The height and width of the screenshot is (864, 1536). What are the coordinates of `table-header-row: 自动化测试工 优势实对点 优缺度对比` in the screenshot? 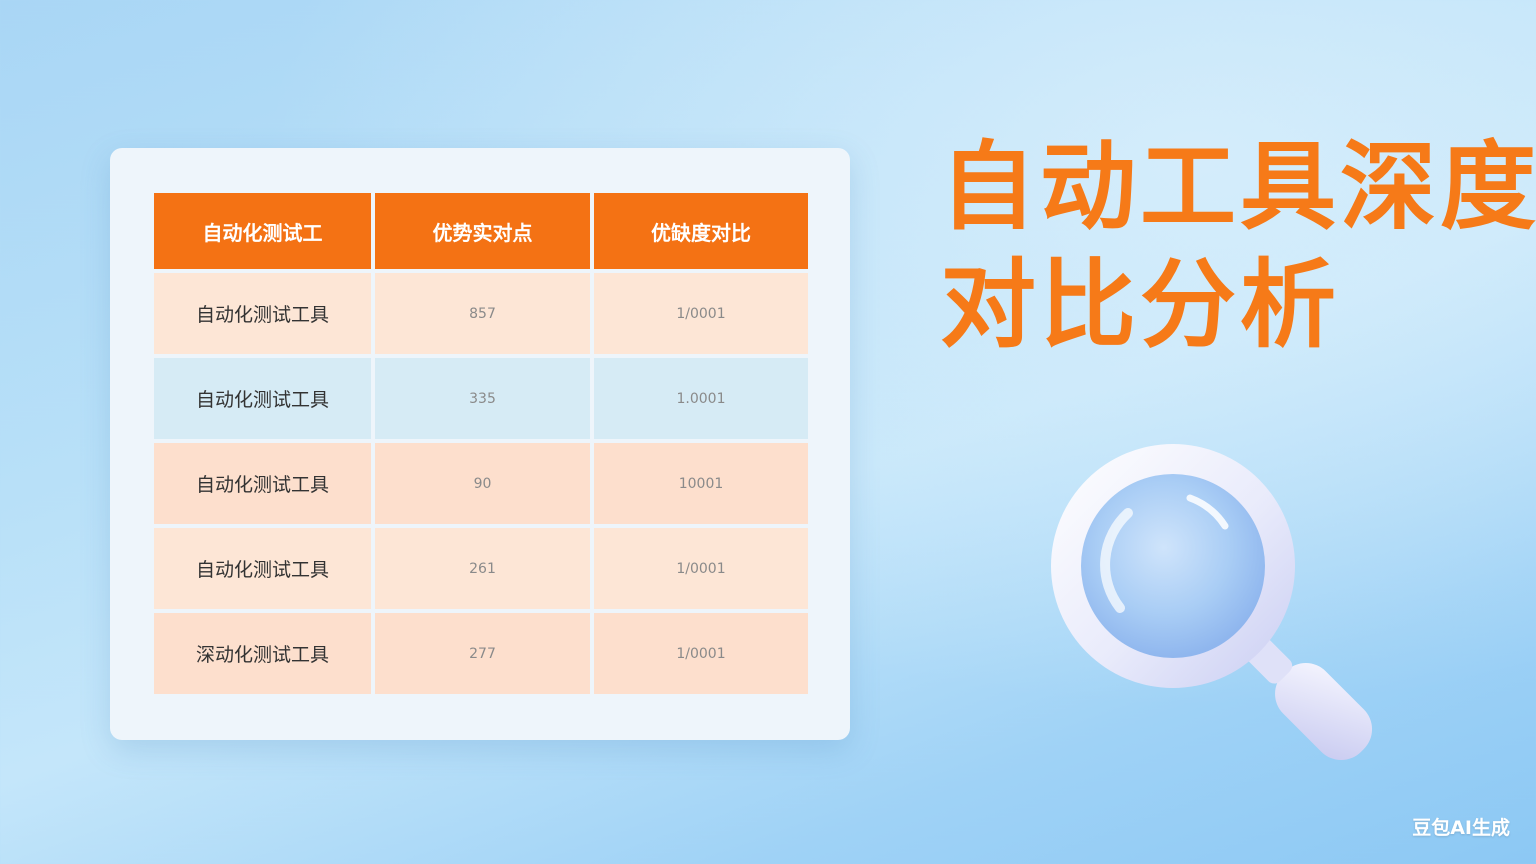 It's located at (481, 231).